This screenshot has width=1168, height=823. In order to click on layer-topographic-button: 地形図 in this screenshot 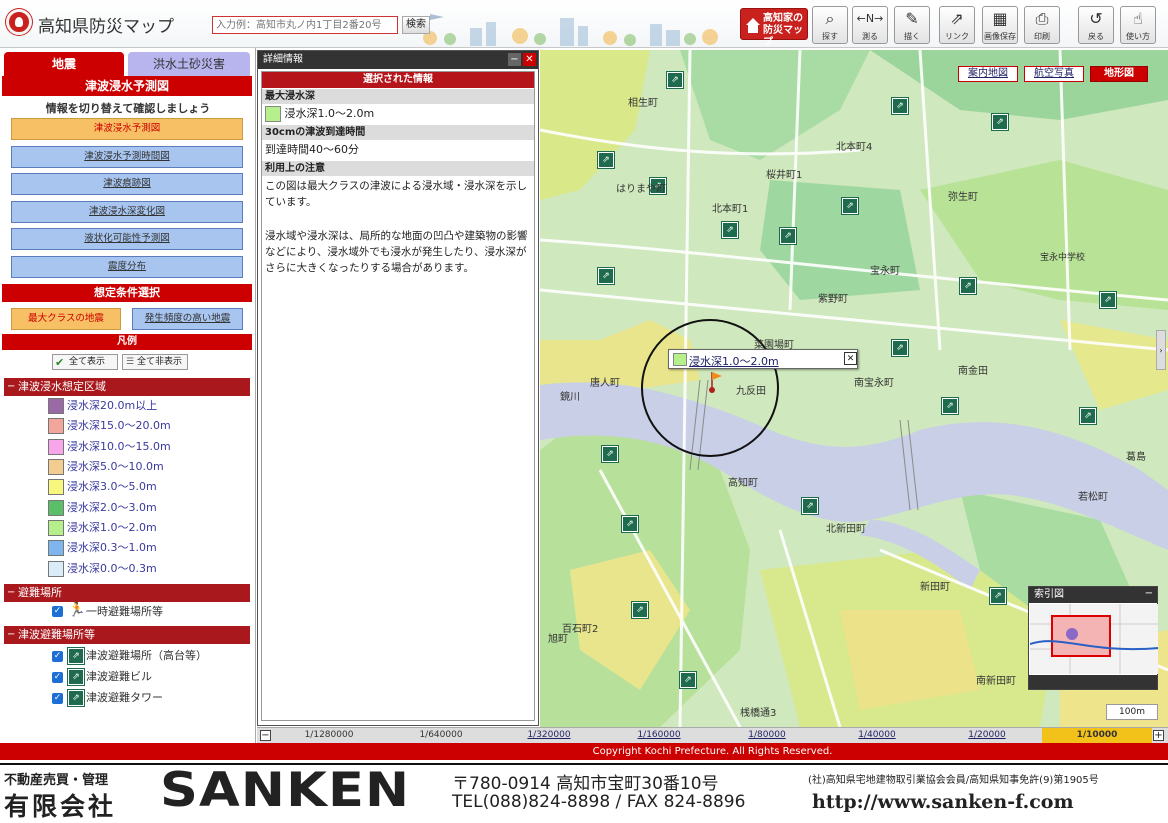, I will do `click(1119, 74)`.